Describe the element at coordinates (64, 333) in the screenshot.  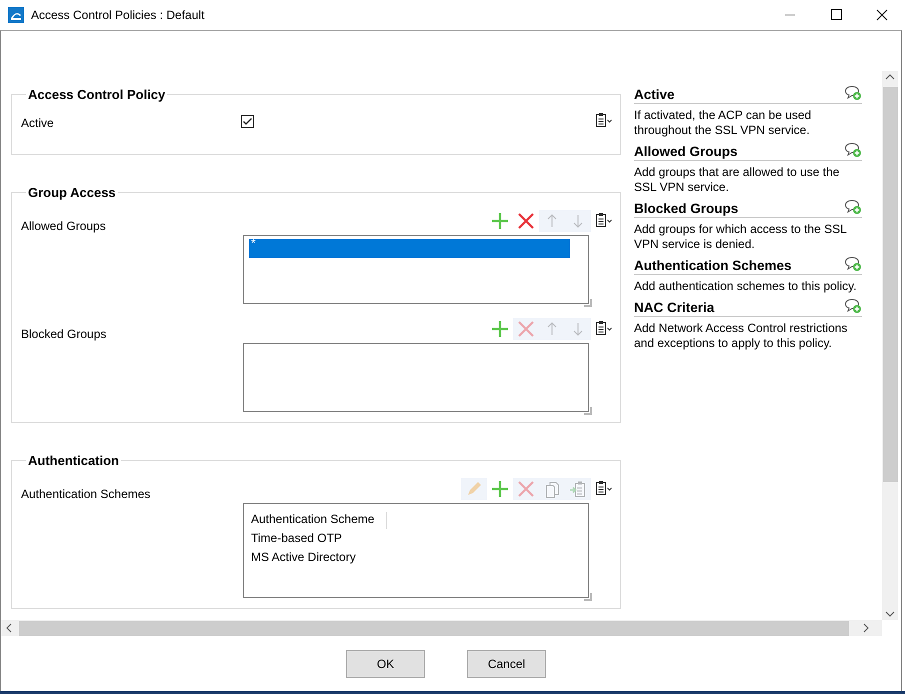
I see `field-label: Blocked Groups` at that location.